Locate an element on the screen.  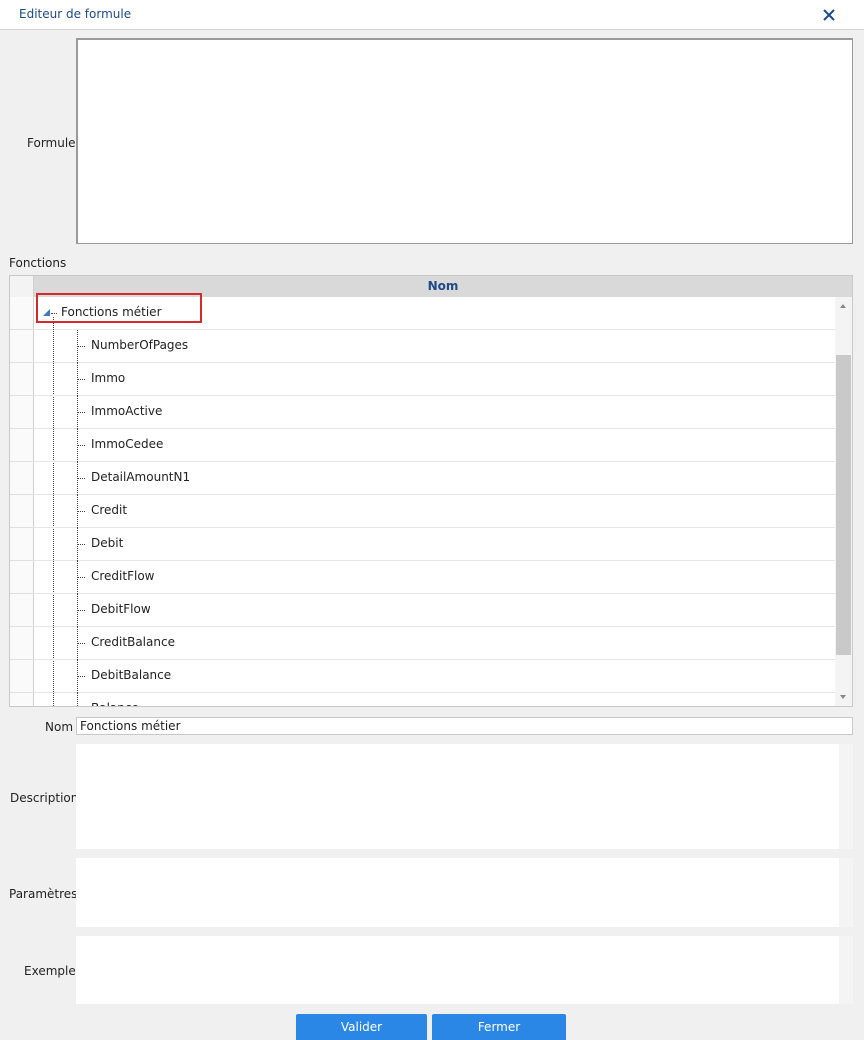
grid-vertical-scrollbar is located at coordinates (843, 501).